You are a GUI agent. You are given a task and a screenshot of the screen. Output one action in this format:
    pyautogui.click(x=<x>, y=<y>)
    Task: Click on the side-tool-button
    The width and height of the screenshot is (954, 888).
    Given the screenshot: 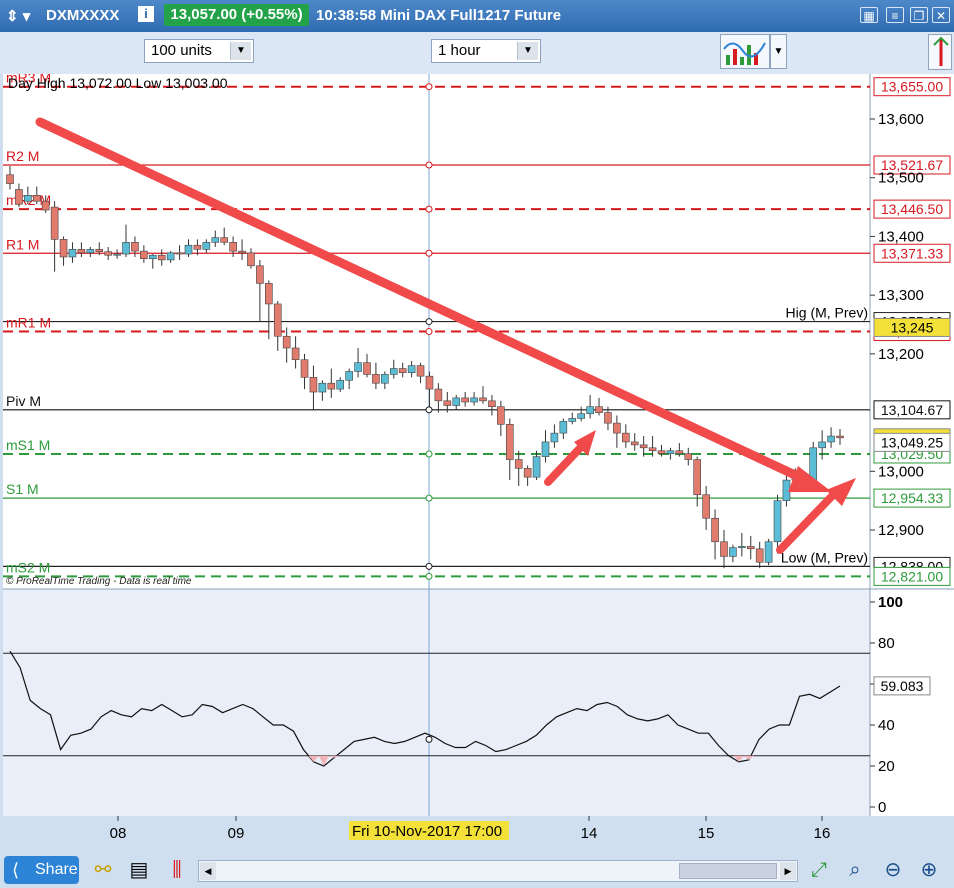 What is the action you would take?
    pyautogui.click(x=940, y=52)
    